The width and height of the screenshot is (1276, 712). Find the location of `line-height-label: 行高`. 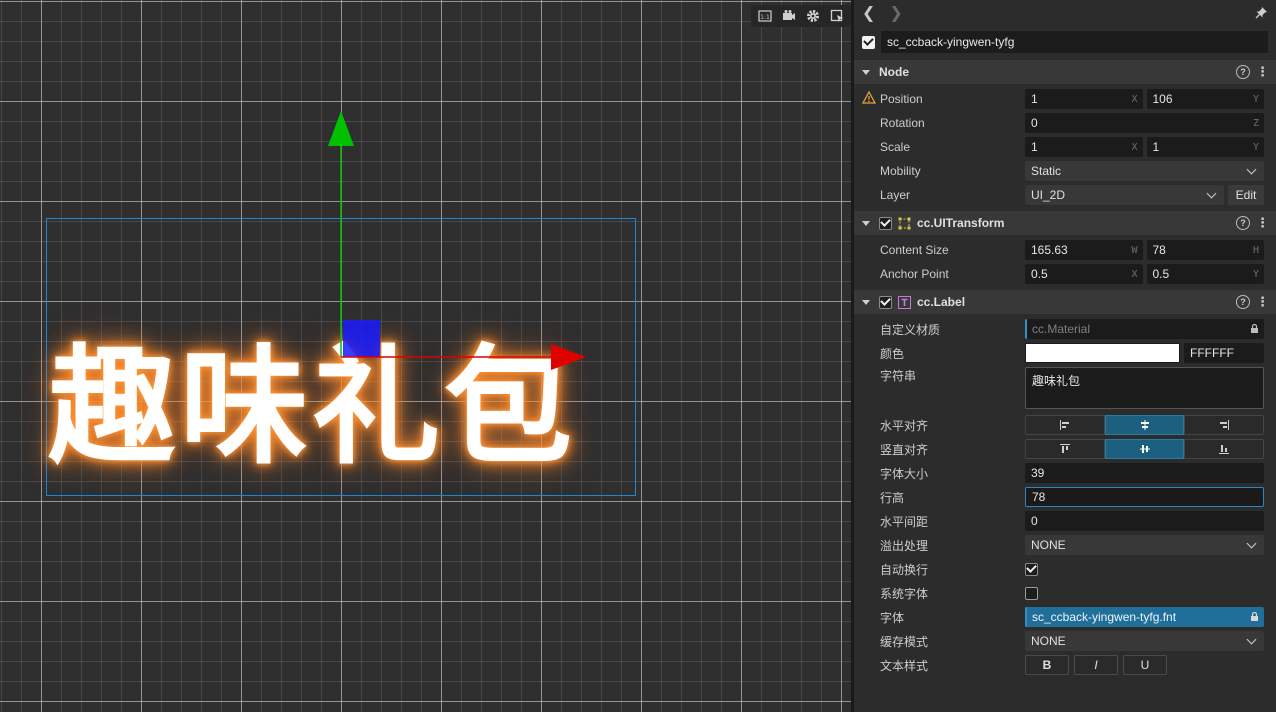

line-height-label: 行高 is located at coordinates (892, 497).